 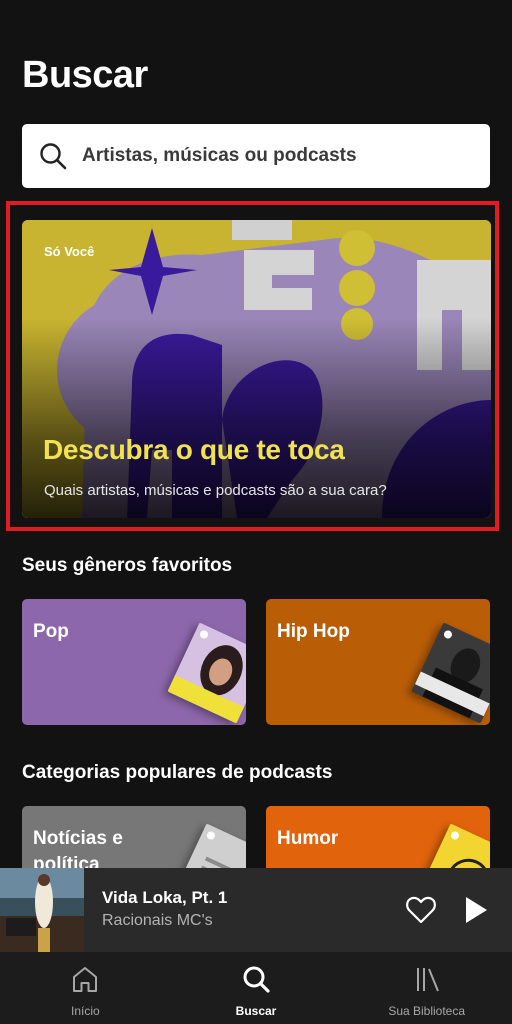 What do you see at coordinates (256, 1011) in the screenshot?
I see `nav-label-search: Buscar` at bounding box center [256, 1011].